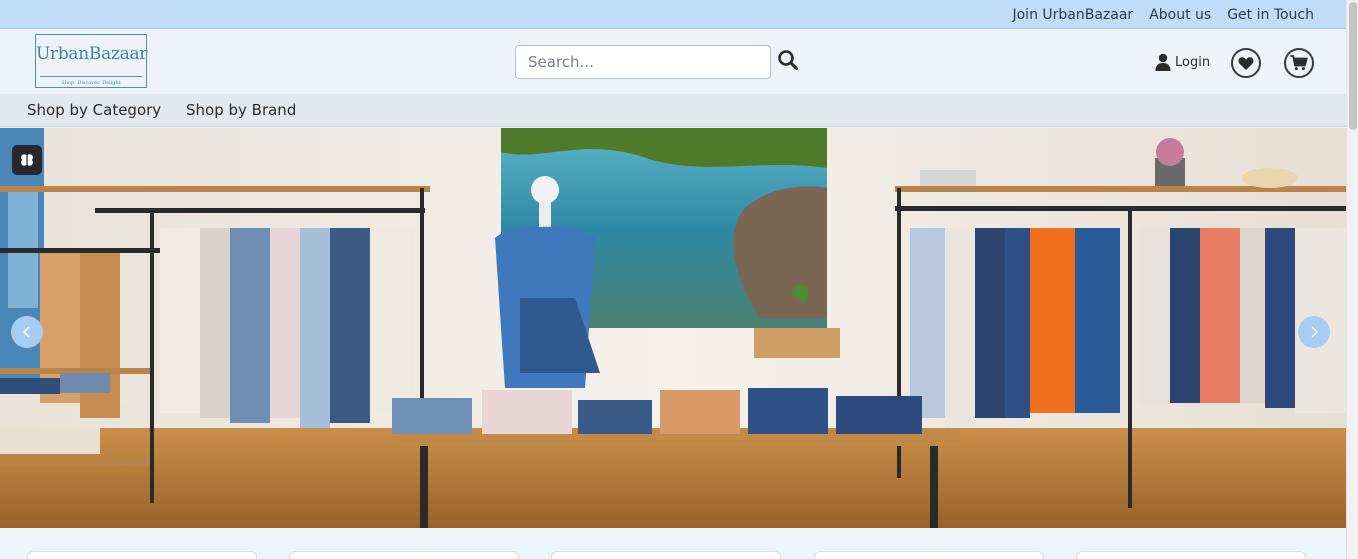  I want to click on product-card-row, so click(673, 543).